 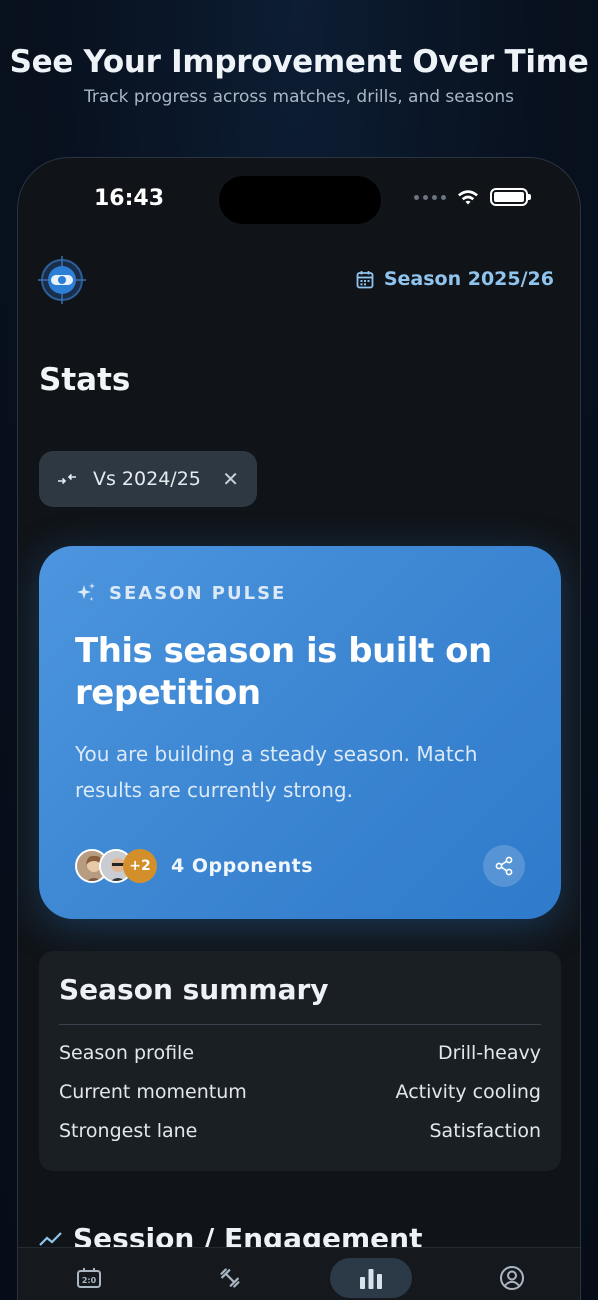 I want to click on season-pulse-label-row: SEASON PULSE, so click(x=300, y=593).